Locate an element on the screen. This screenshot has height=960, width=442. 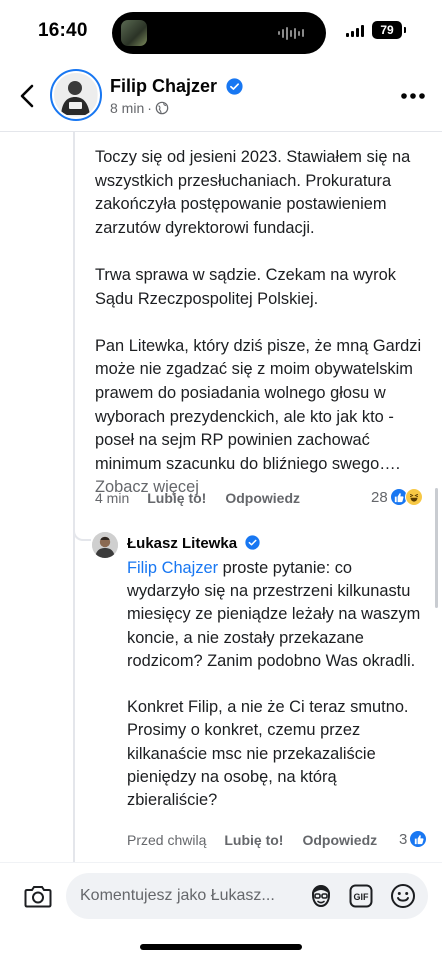
battery-icon: 79 is located at coordinates (387, 30).